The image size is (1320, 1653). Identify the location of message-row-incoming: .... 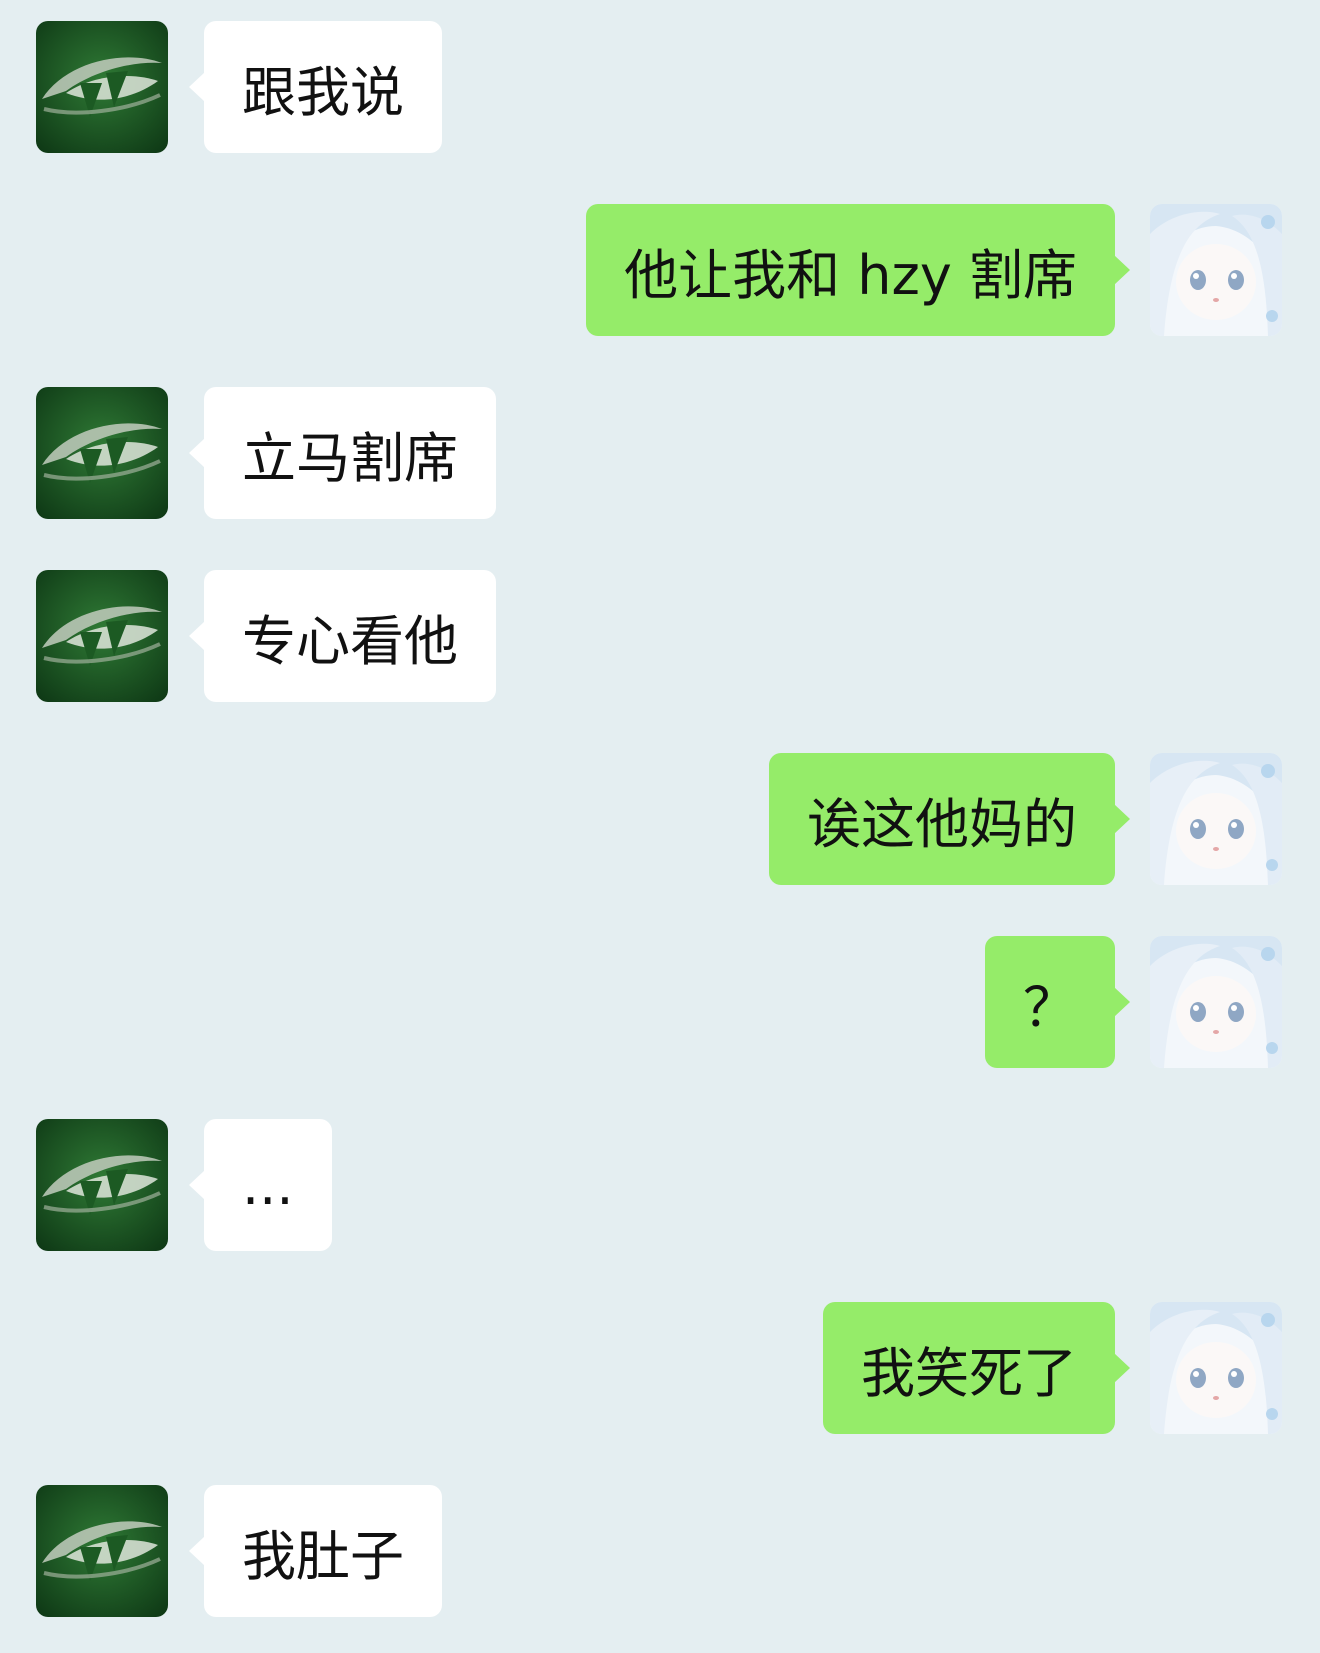
(660, 1185).